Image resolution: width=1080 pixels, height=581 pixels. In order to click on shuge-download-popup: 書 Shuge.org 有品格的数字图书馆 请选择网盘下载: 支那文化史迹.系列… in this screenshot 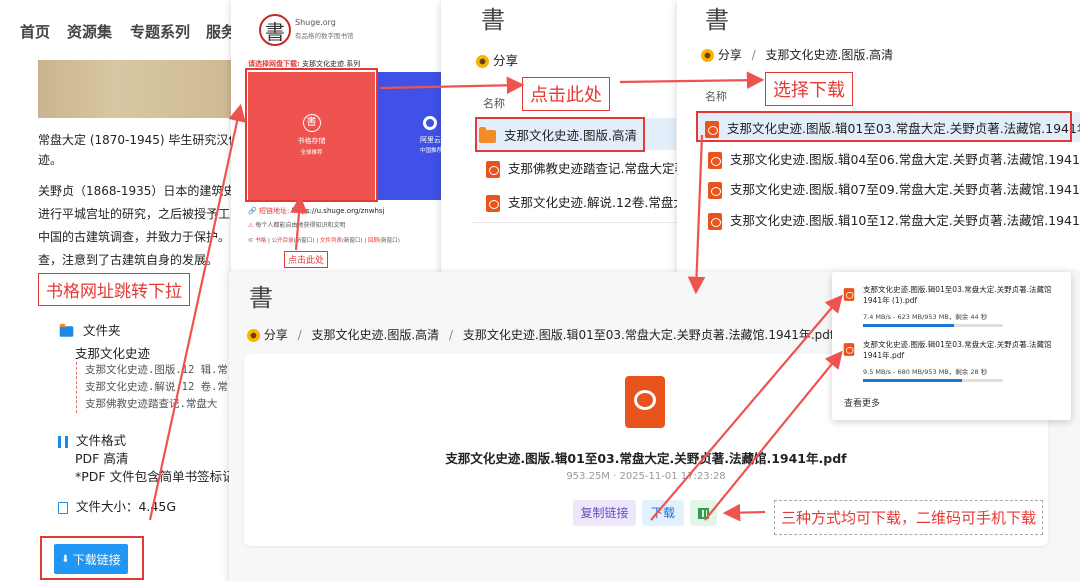, I will do `click(336, 138)`.